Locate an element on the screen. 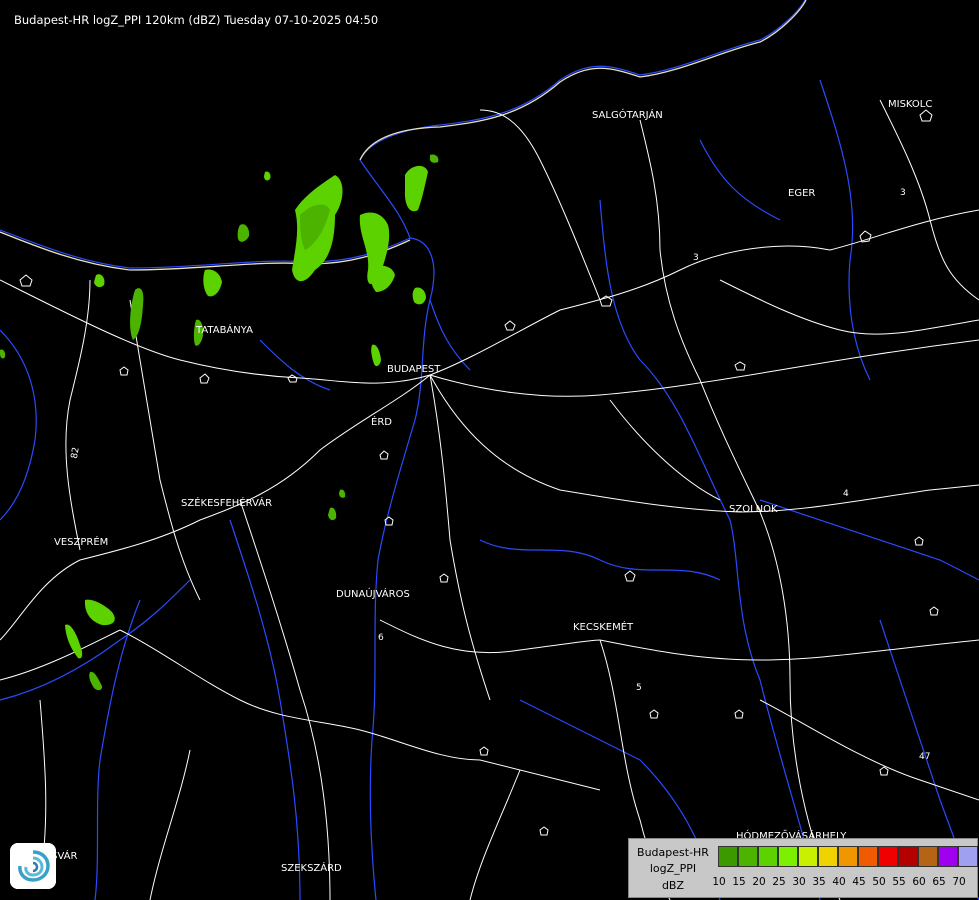 This screenshot has height=900, width=979. legend-tick-label: 70 is located at coordinates (959, 882).